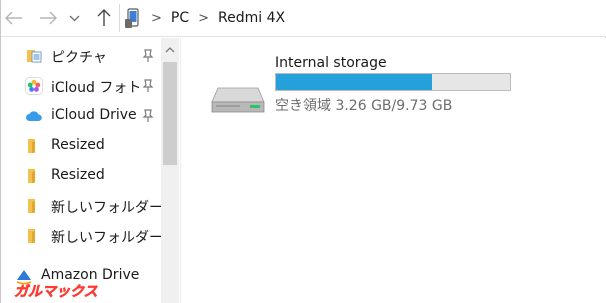 This screenshot has width=606, height=303. I want to click on sidebar-item-icloud-photos: iCloud フォト, so click(81, 86).